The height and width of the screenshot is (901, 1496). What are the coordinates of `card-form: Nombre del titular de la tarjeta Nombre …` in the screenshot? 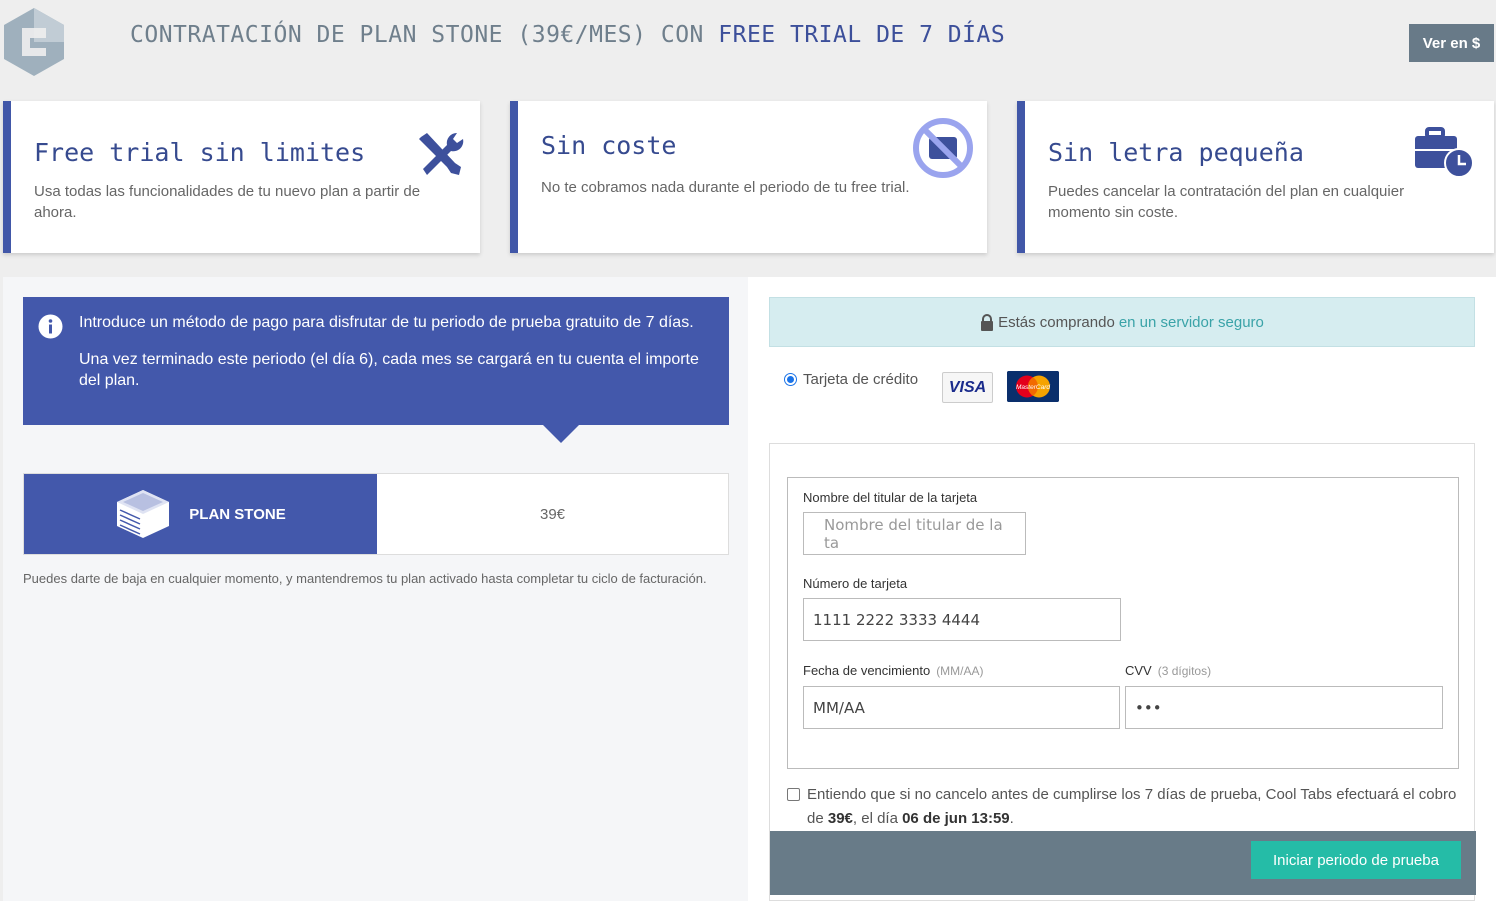 It's located at (1123, 623).